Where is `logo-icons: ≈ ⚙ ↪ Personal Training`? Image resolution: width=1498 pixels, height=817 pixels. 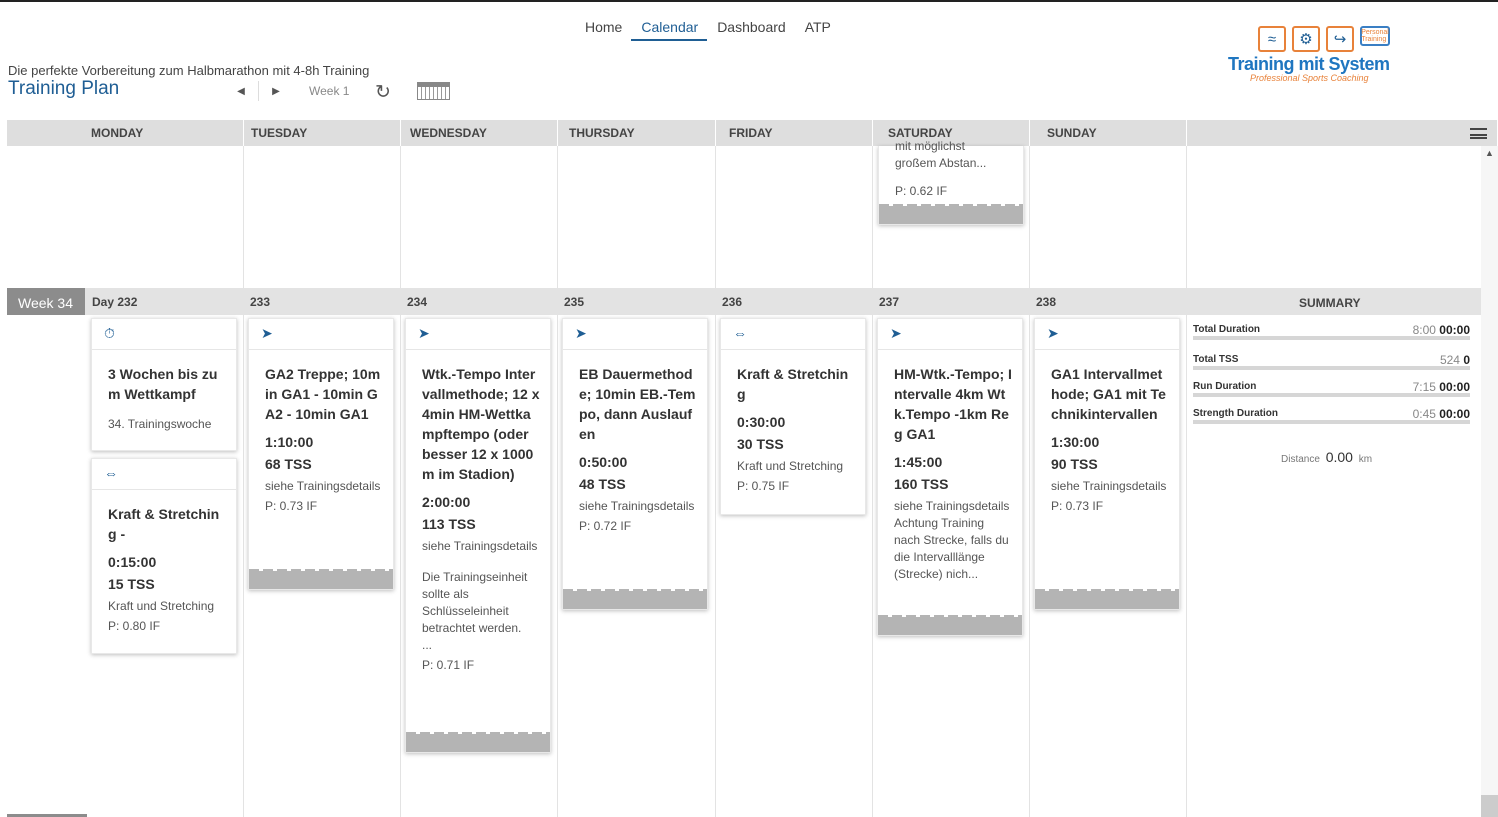
logo-icons: ≈ ⚙ ↪ Personal Training is located at coordinates (1344, 39).